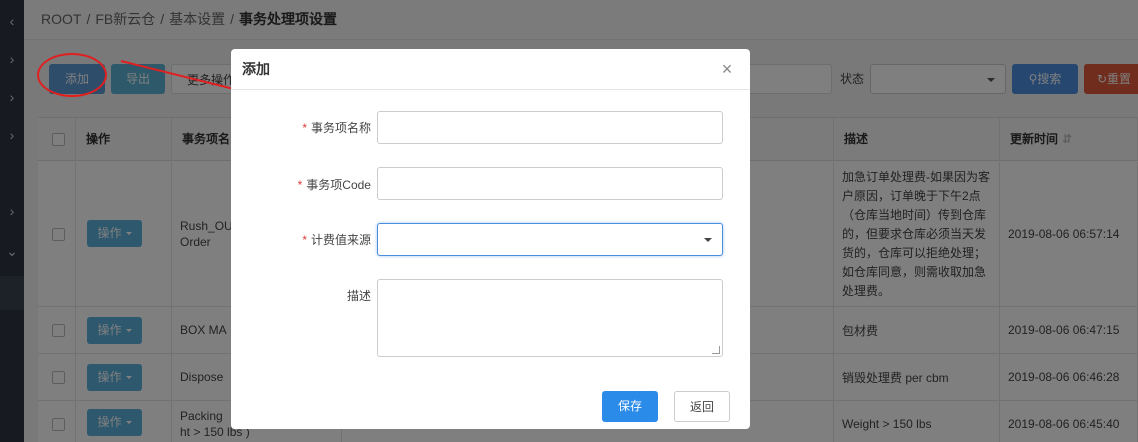 This screenshot has width=1138, height=442. I want to click on back-button: 返回, so click(702, 406).